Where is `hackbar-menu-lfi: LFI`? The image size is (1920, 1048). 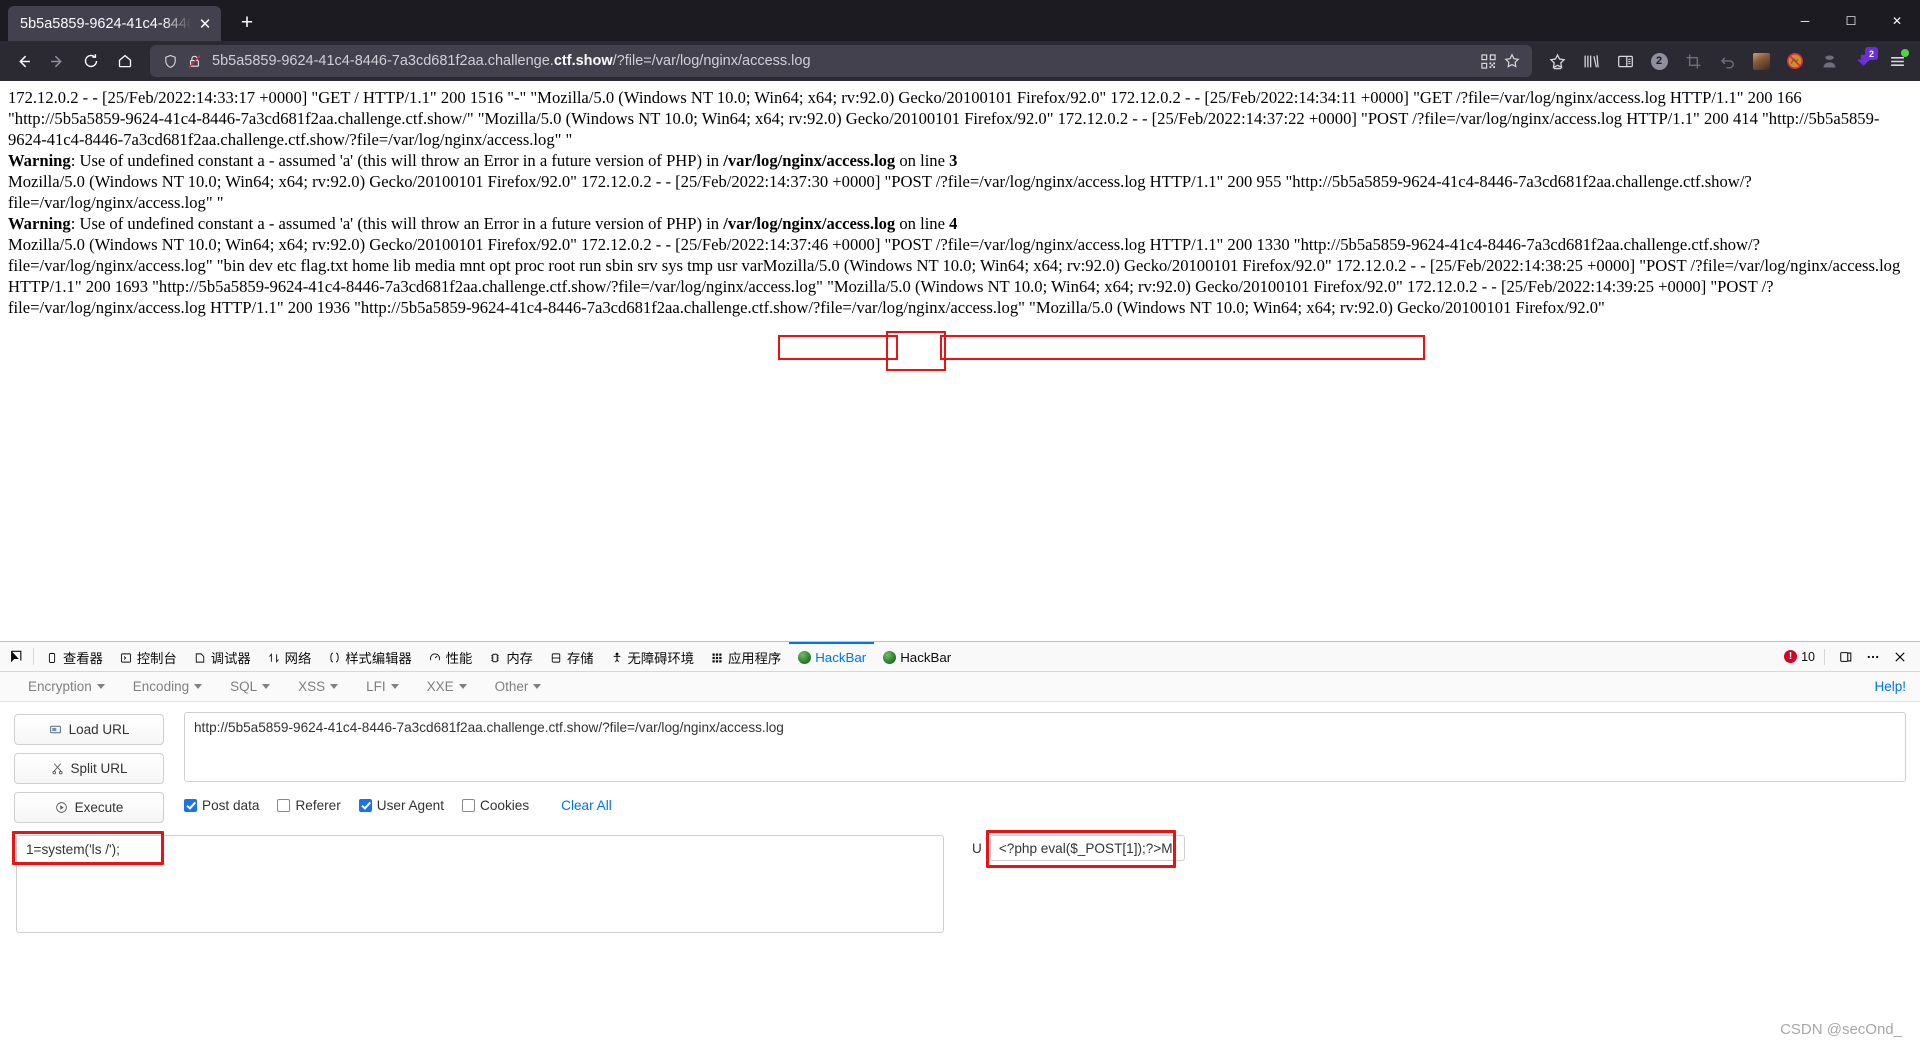
hackbar-menu-lfi: LFI is located at coordinates (382, 686).